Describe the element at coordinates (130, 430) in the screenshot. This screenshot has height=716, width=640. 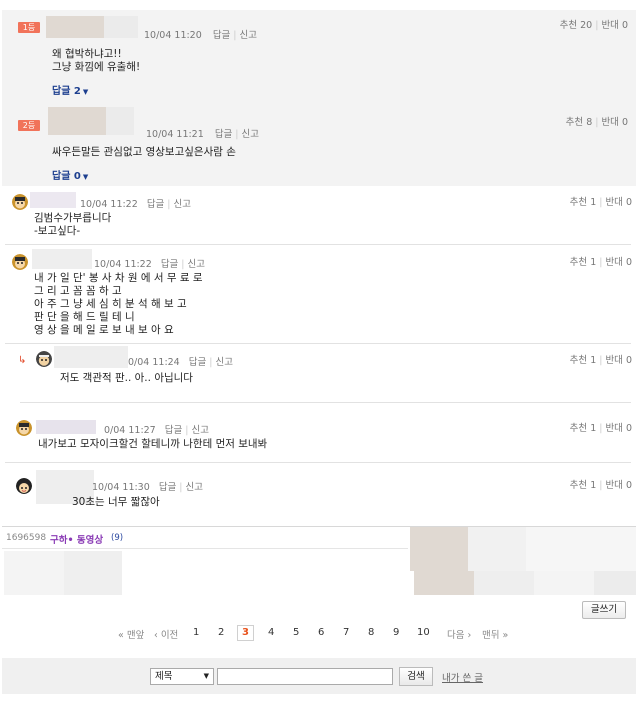
I see `comment-time: 0/04 11:27` at that location.